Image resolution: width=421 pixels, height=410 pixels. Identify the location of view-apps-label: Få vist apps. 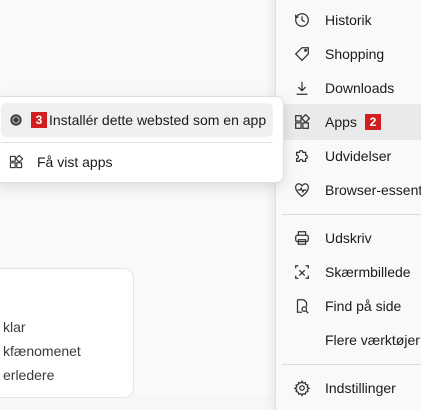
(75, 162).